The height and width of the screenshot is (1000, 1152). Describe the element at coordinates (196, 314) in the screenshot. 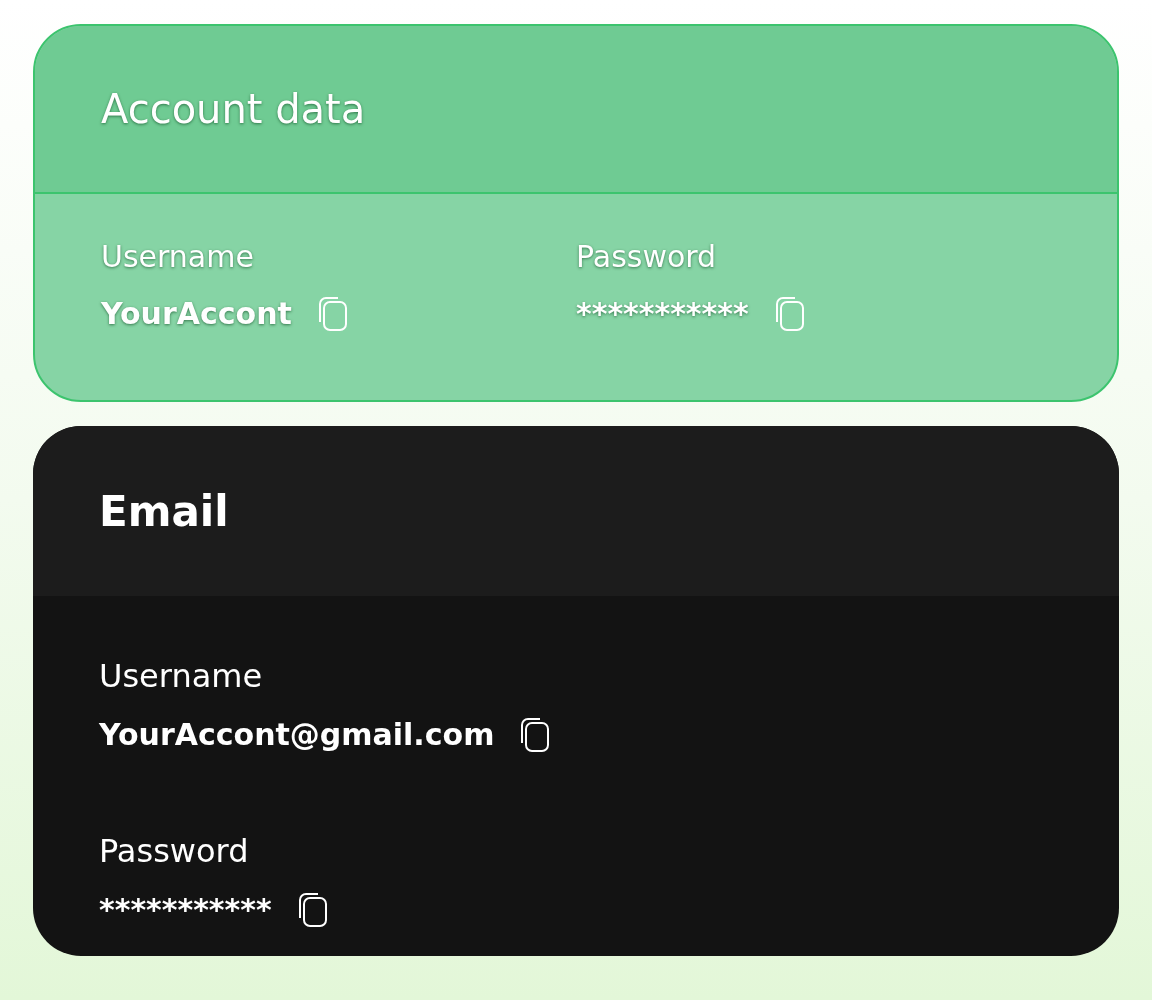

I see `field-value: YourAccont` at that location.